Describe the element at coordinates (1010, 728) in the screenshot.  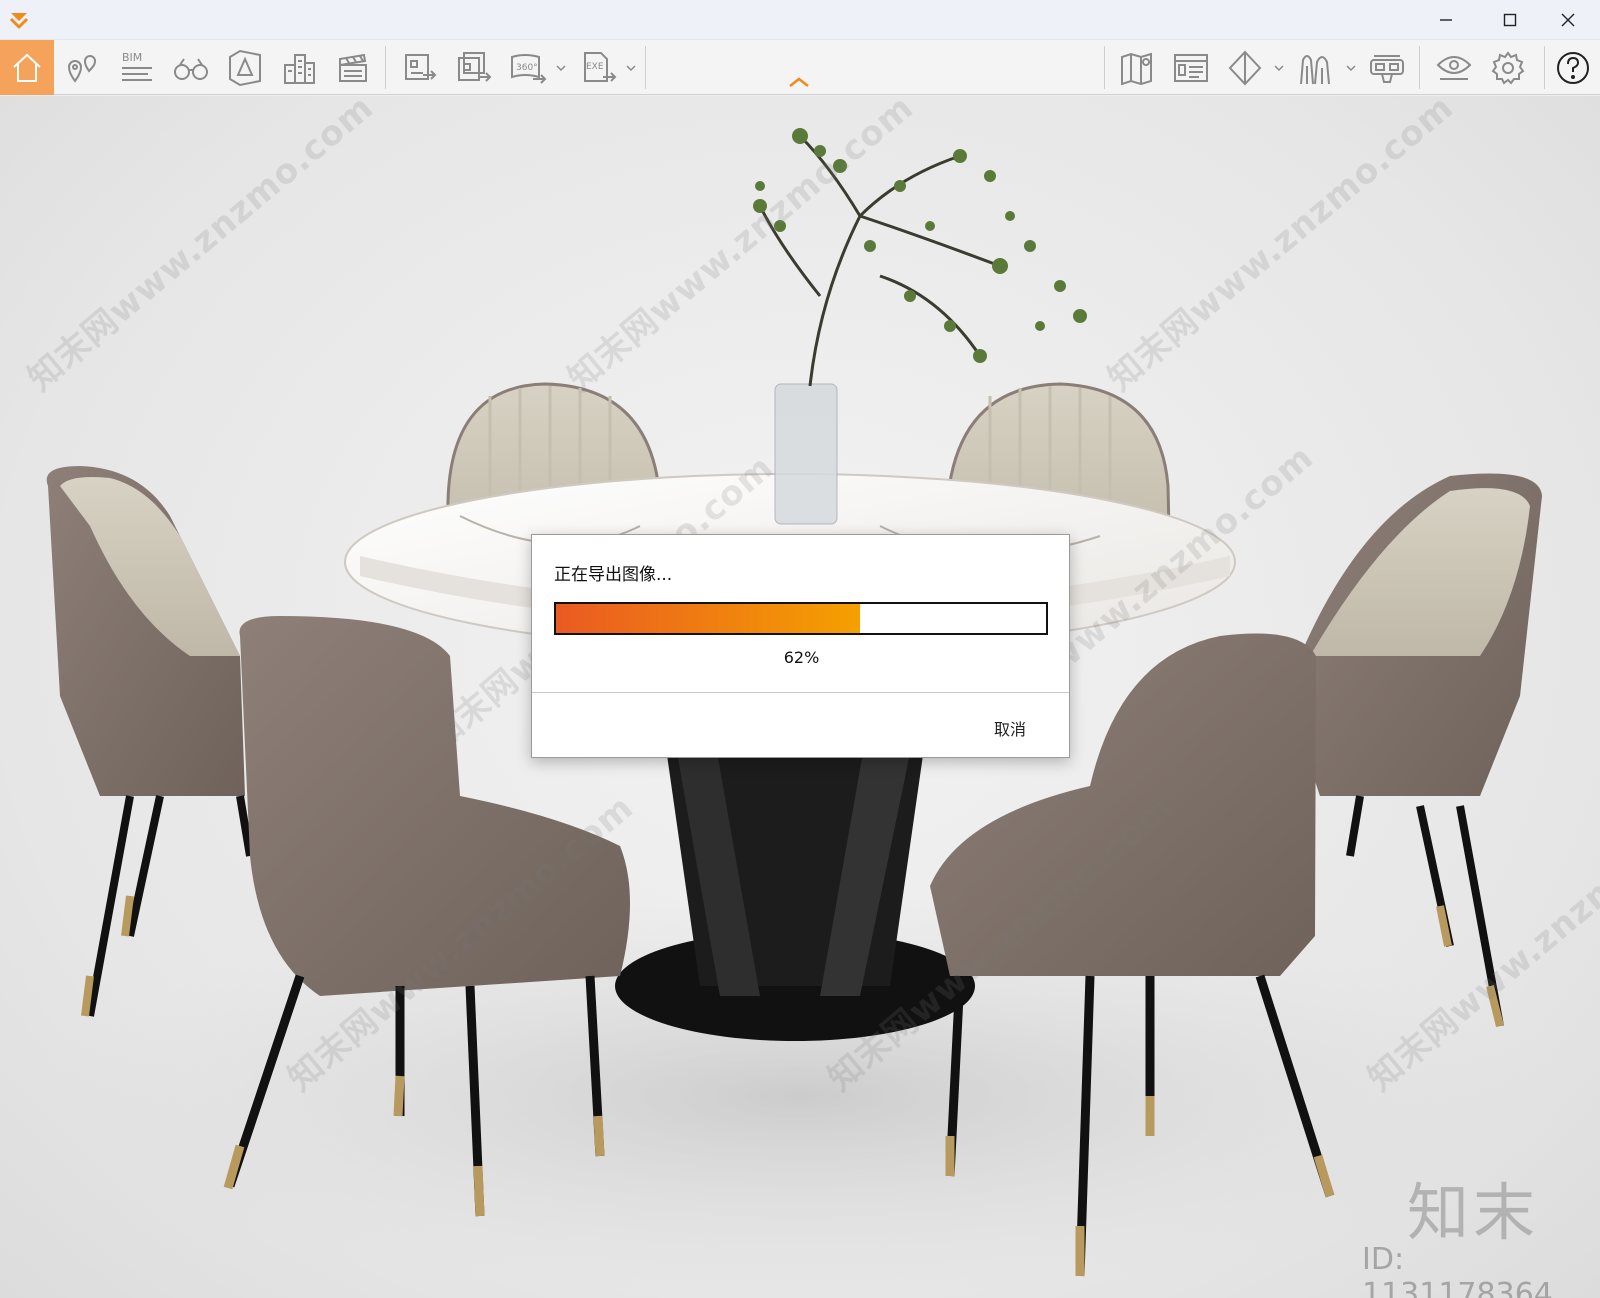
I see `cancel-button: 取消` at that location.